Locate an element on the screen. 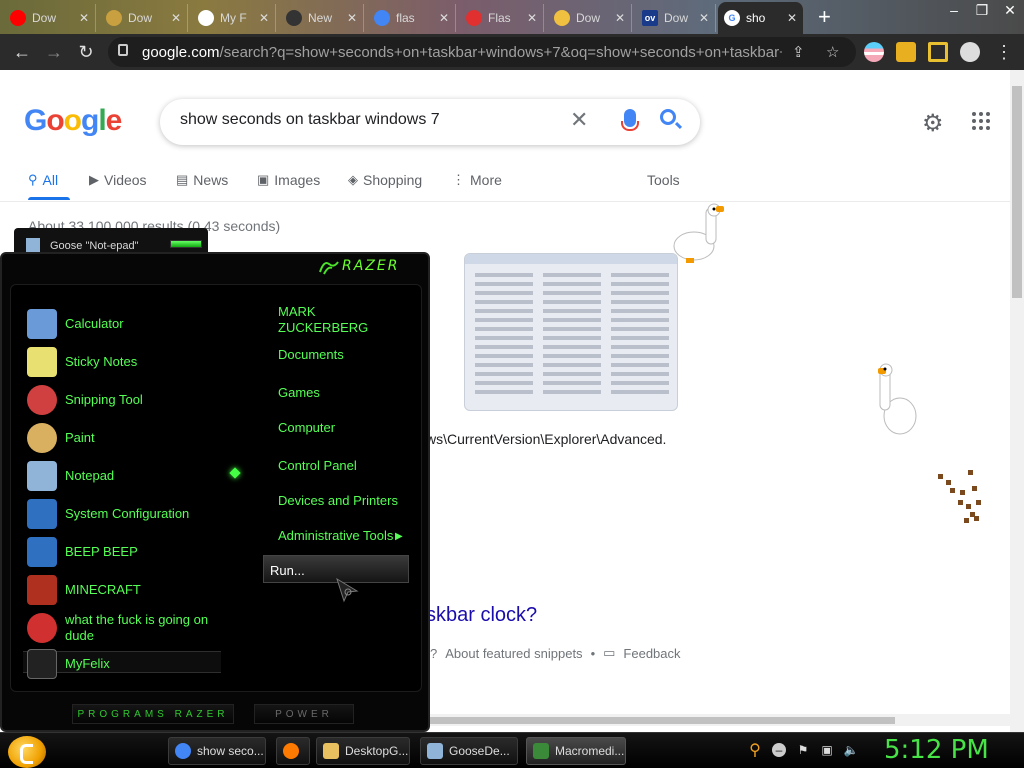 The image size is (1024, 768). clock: 5:12 PM is located at coordinates (936, 750).